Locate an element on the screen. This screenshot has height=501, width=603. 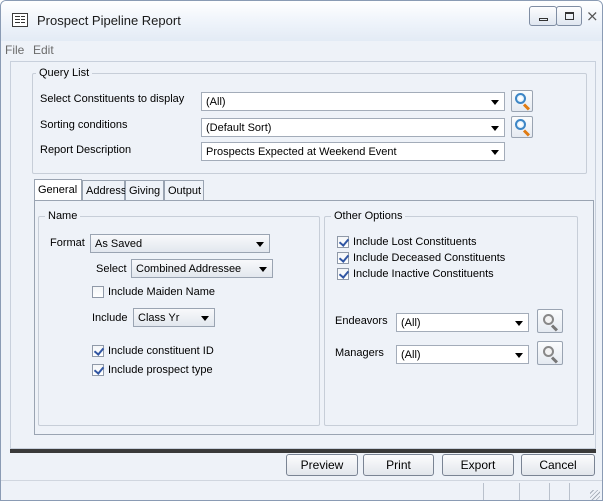
endeavors-select: (All) is located at coordinates (462, 322).